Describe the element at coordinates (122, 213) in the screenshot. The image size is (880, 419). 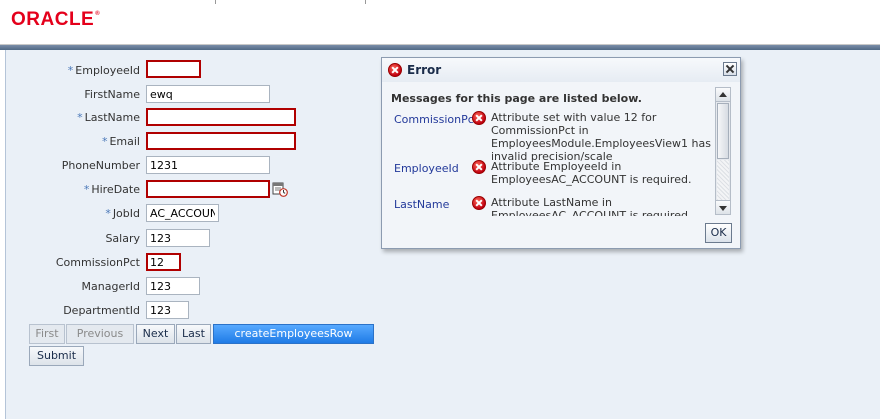
I see `jobid-label: * JobId` at that location.